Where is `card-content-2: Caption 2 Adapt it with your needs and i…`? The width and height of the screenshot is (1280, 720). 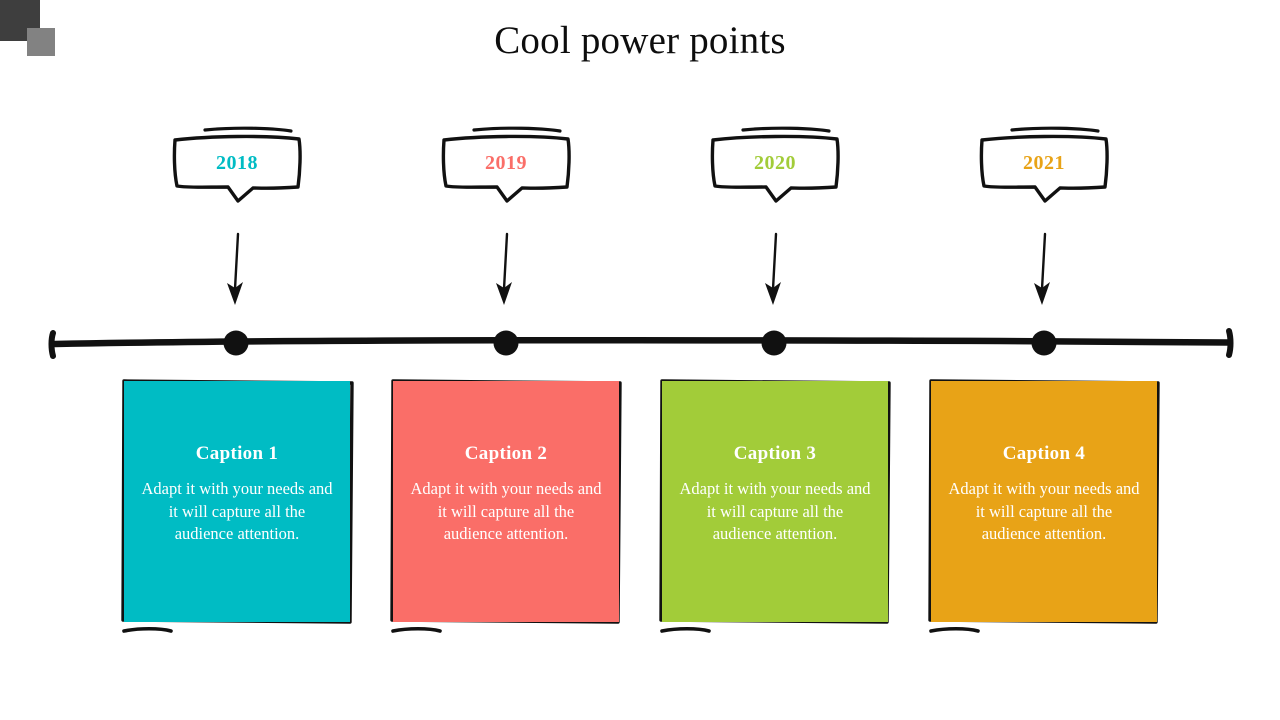 card-content-2: Caption 2 Adapt it with your needs and i… is located at coordinates (506, 494).